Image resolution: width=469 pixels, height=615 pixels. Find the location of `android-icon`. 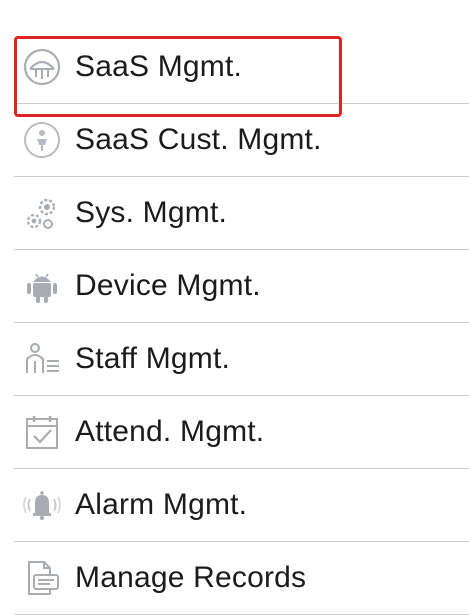

android-icon is located at coordinates (42, 286).